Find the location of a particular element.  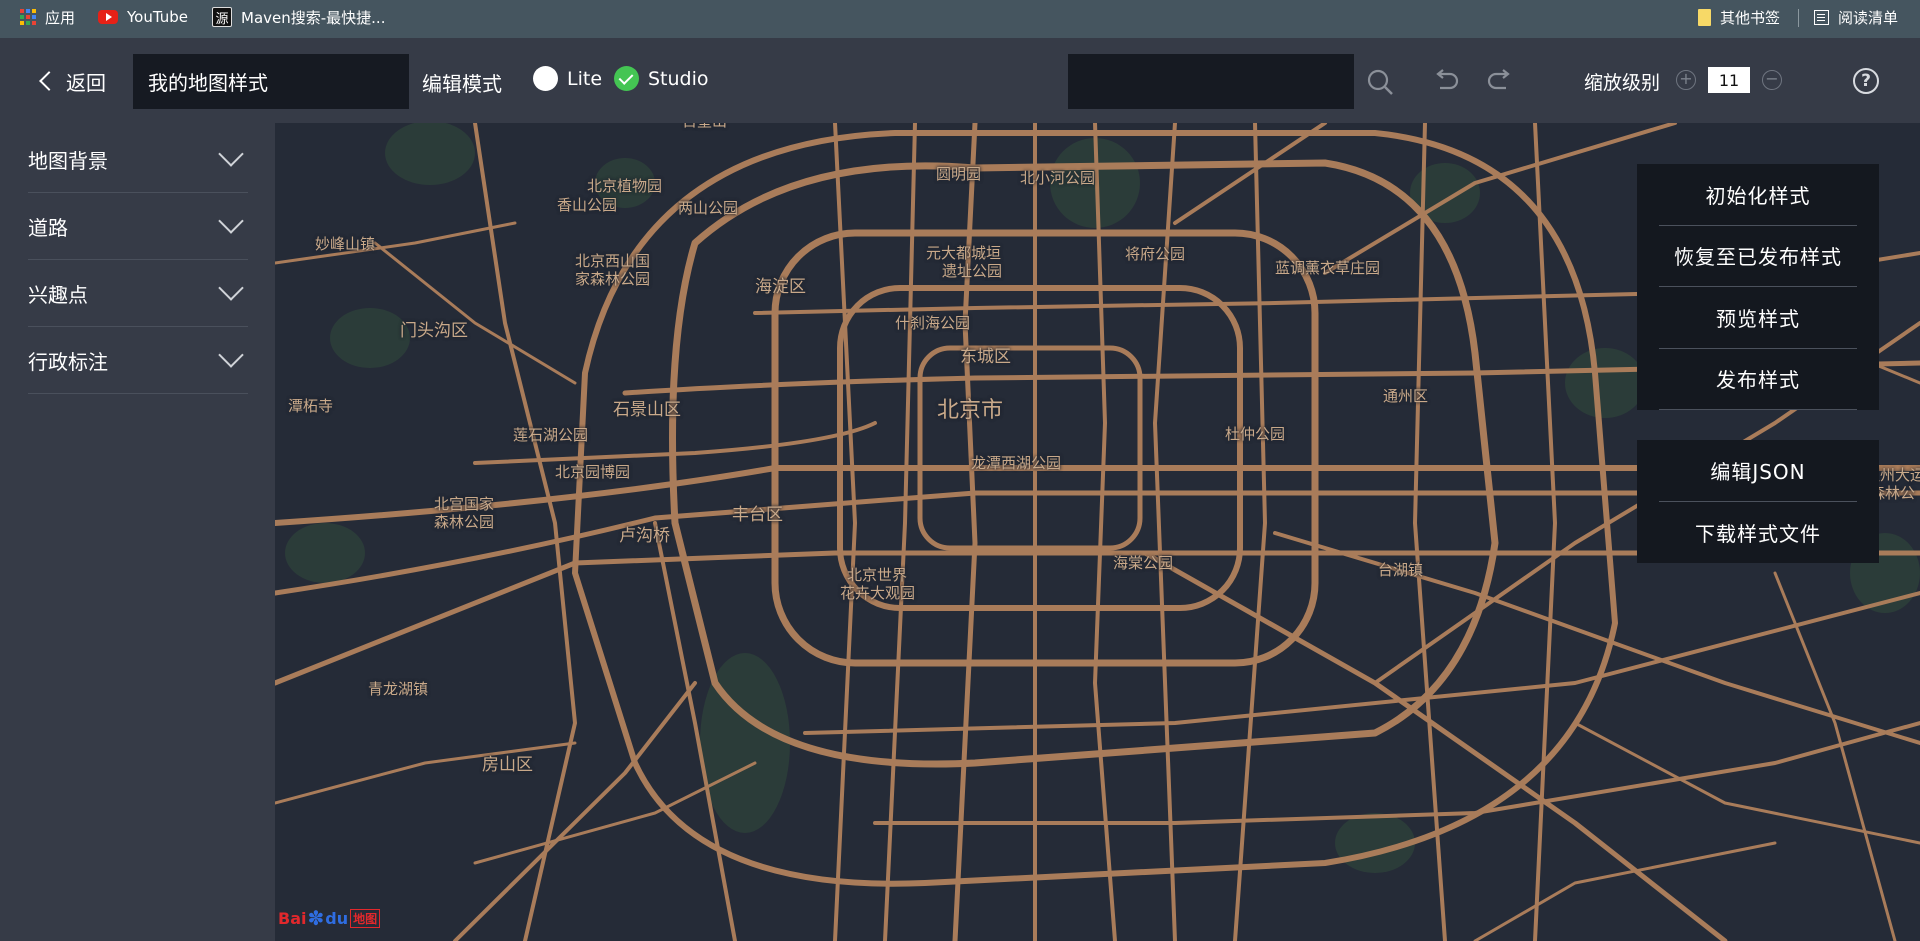

map-label-mentougou: 门头沟区 is located at coordinates (434, 331).